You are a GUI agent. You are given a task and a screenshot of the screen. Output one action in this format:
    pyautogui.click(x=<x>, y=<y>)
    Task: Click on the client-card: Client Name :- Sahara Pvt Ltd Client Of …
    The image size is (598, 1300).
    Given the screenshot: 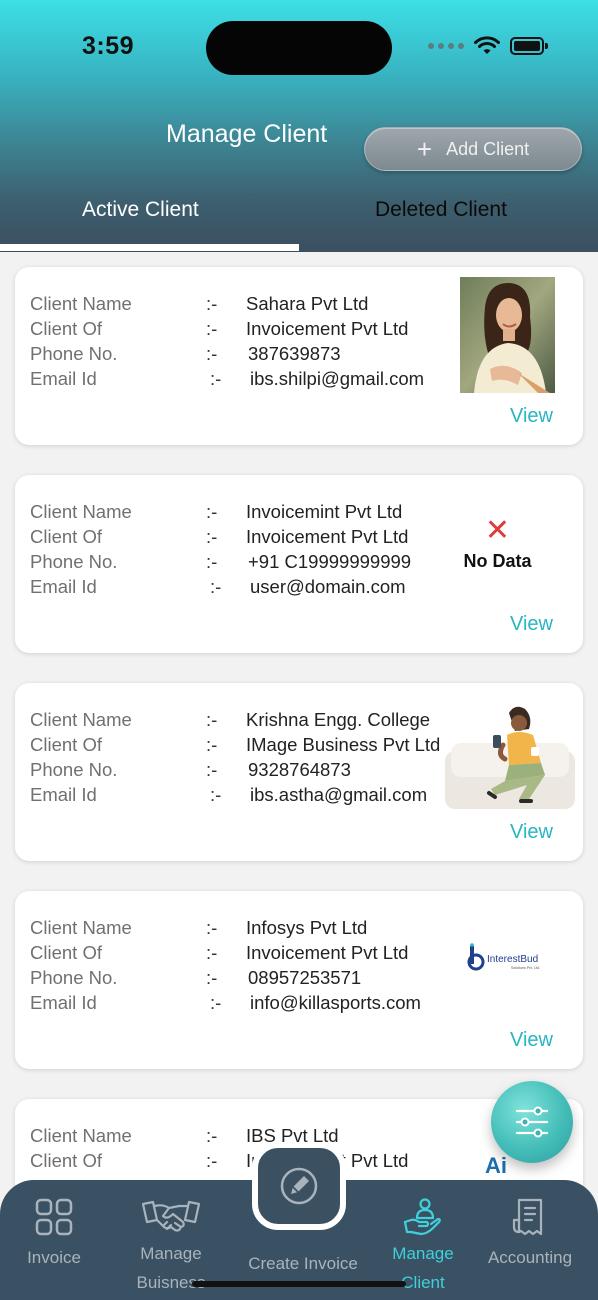 What is the action you would take?
    pyautogui.click(x=299, y=356)
    